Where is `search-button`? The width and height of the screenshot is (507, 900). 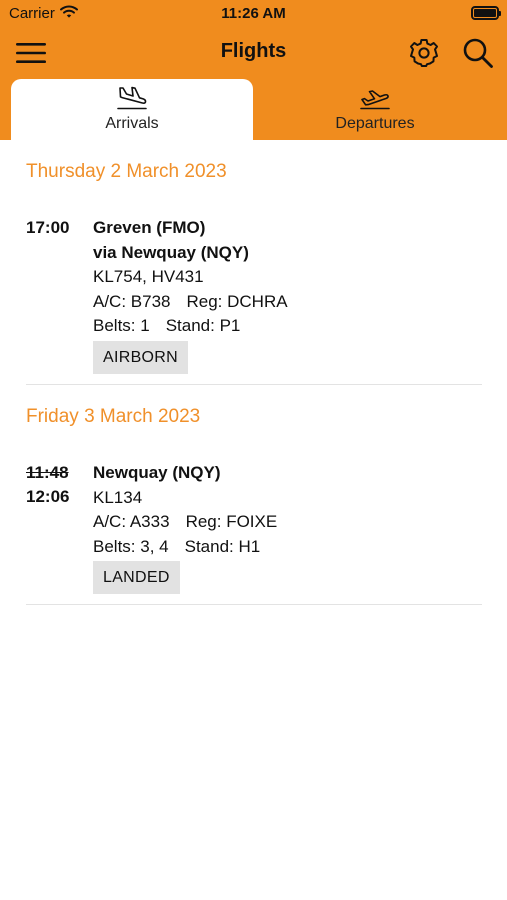 search-button is located at coordinates (478, 53).